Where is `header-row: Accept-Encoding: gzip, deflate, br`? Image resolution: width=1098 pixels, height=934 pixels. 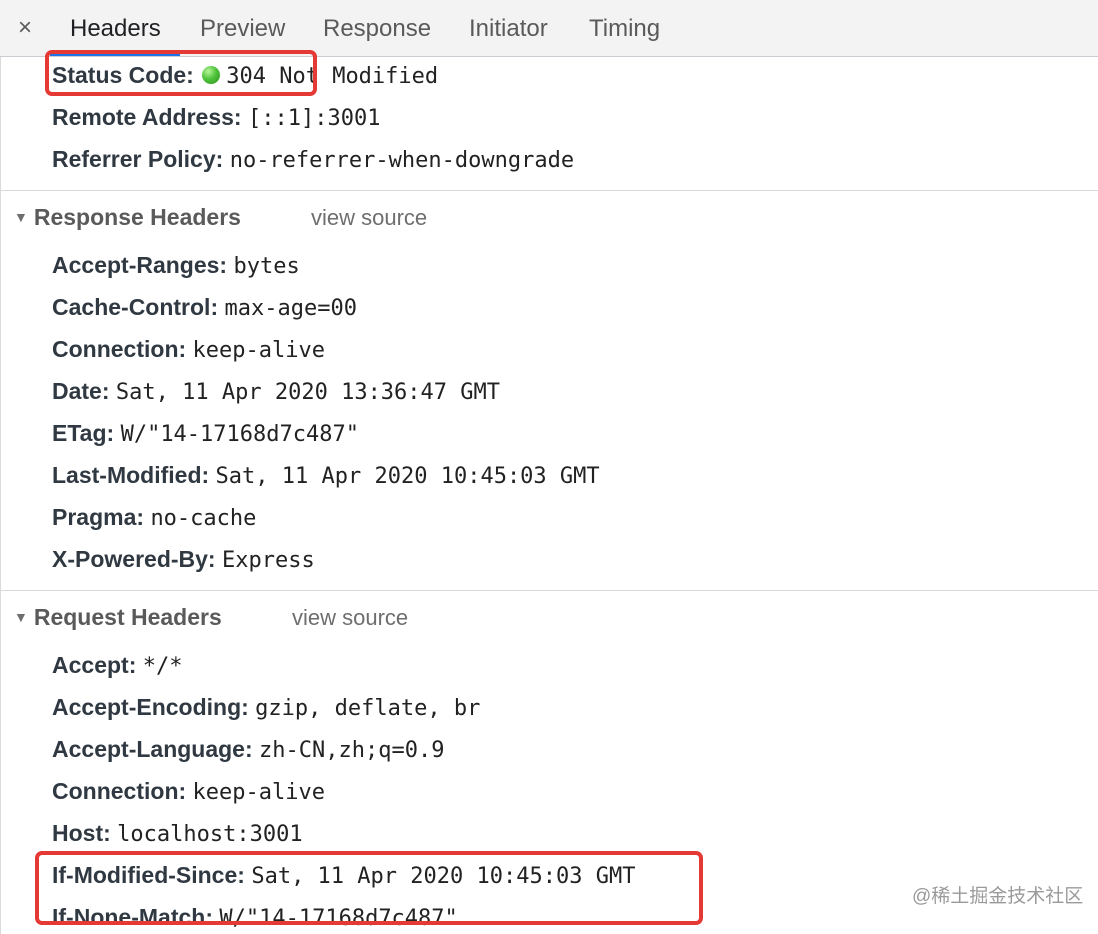 header-row: Accept-Encoding: gzip, deflate, br is located at coordinates (266, 708).